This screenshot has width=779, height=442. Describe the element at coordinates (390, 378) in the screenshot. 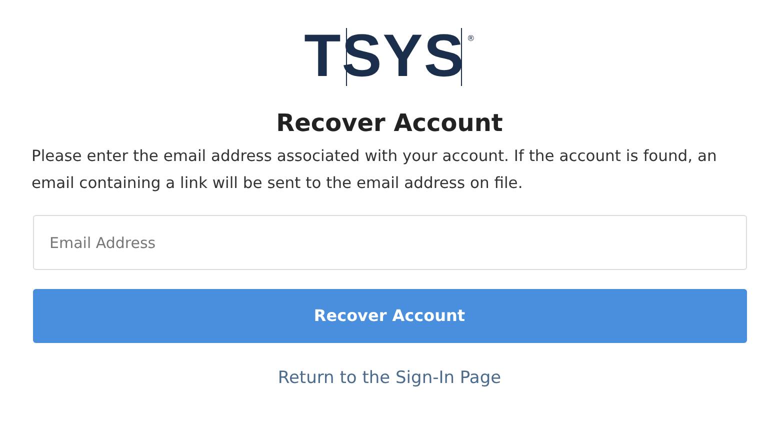

I see `return-to-sign-in-link: Return to the Sign-In Page` at that location.